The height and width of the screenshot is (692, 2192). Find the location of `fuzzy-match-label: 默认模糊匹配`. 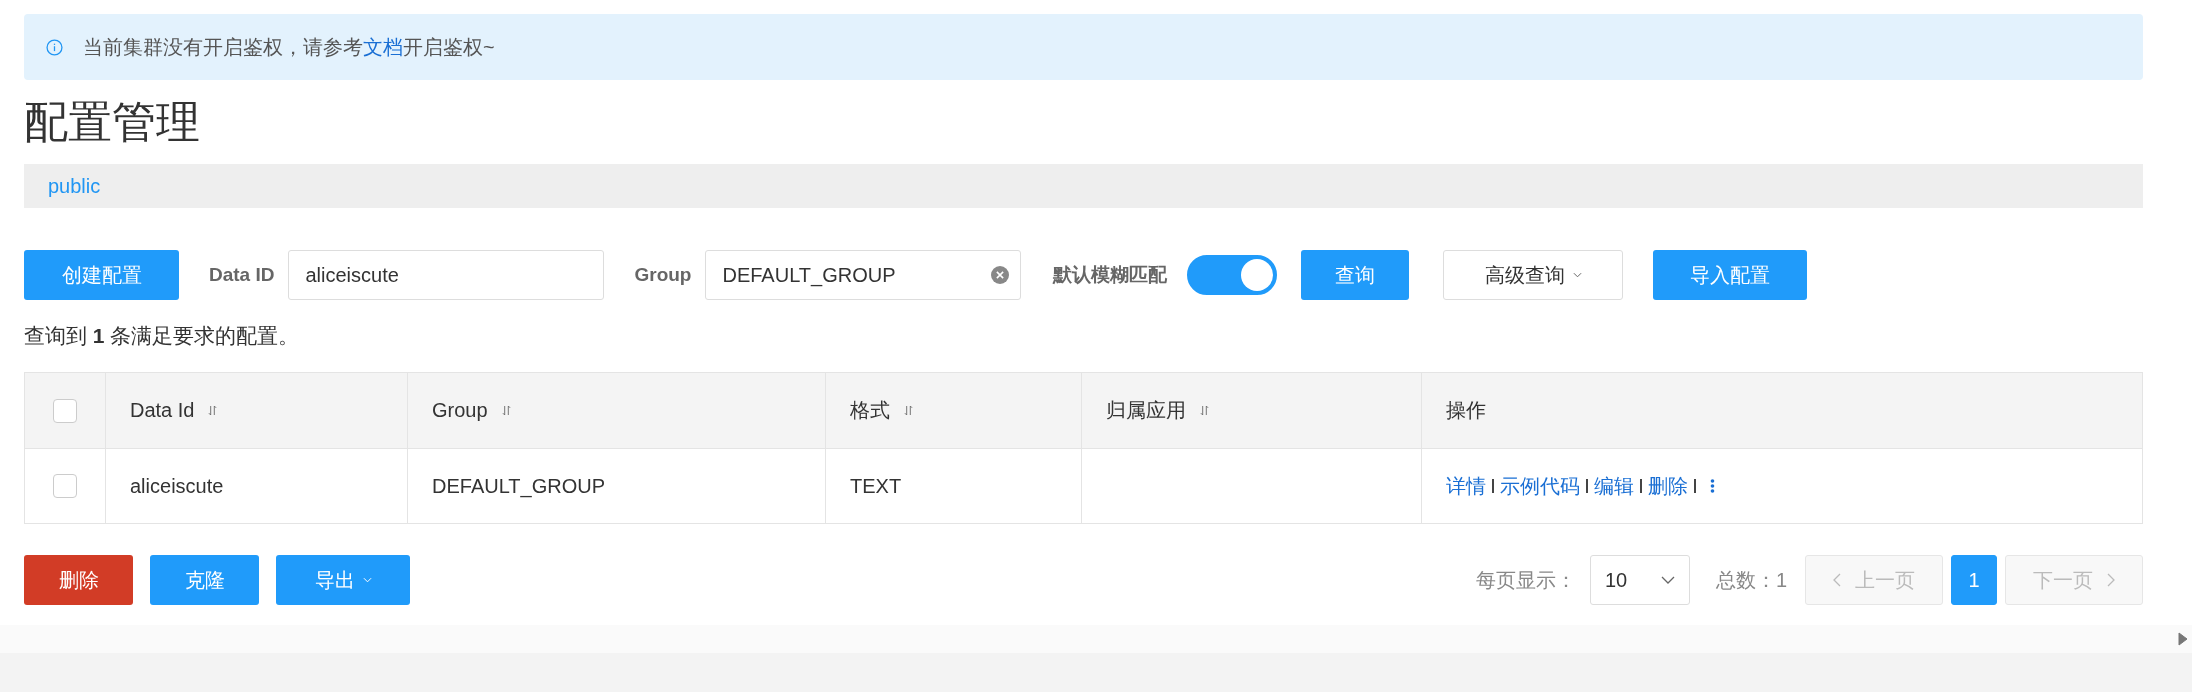

fuzzy-match-label: 默认模糊匹配 is located at coordinates (1110, 275).